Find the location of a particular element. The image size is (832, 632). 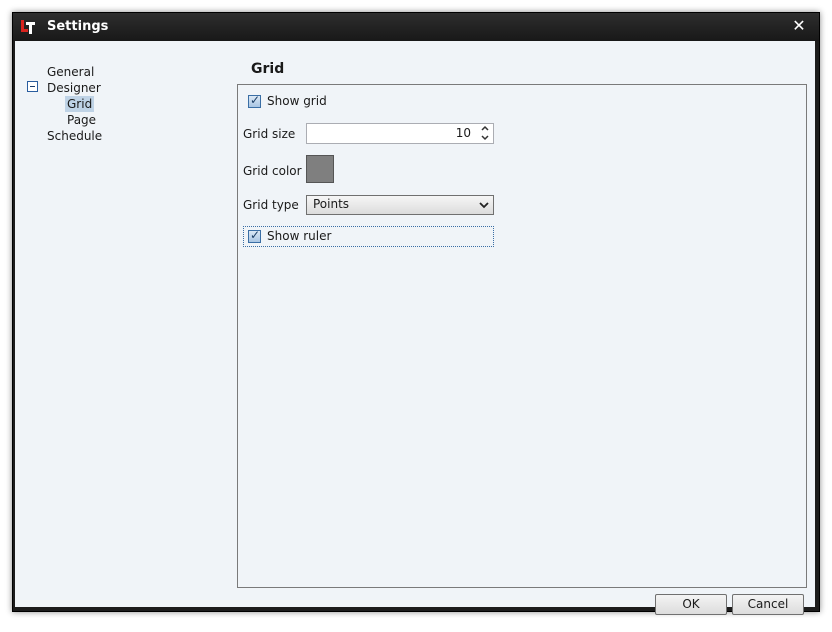

grid-size-spinner: 10 is located at coordinates (400, 133).